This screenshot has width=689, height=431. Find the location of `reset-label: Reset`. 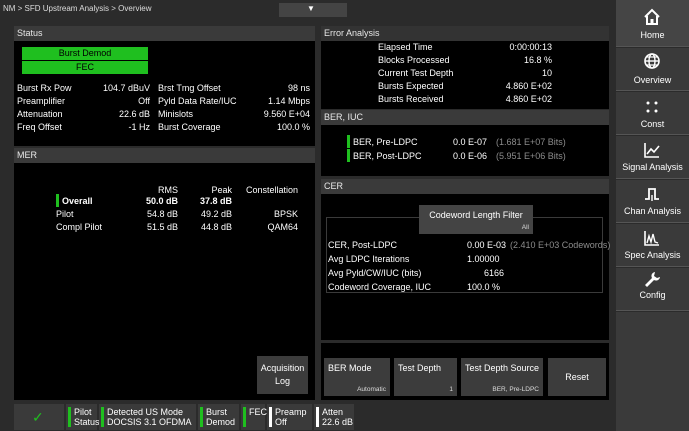

reset-label: Reset is located at coordinates (577, 377).